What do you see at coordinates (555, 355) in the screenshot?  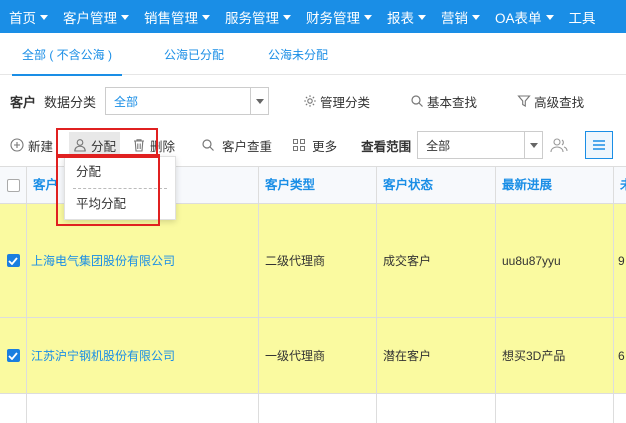 I see `latest-progress: 想买3D产品` at bounding box center [555, 355].